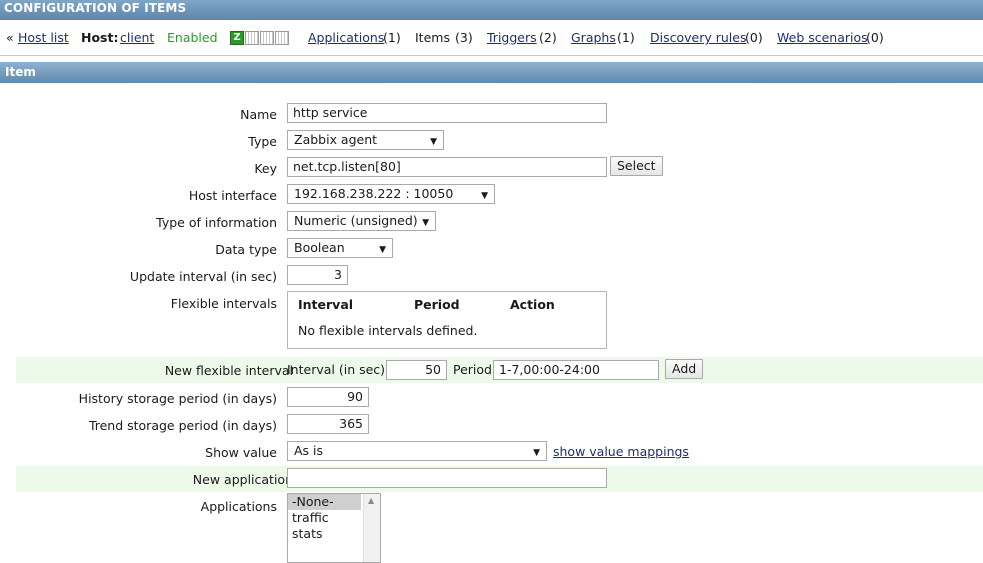 Image resolution: width=983 pixels, height=563 pixels. What do you see at coordinates (177, 398) in the screenshot?
I see `history-label: History storage period (in days)` at bounding box center [177, 398].